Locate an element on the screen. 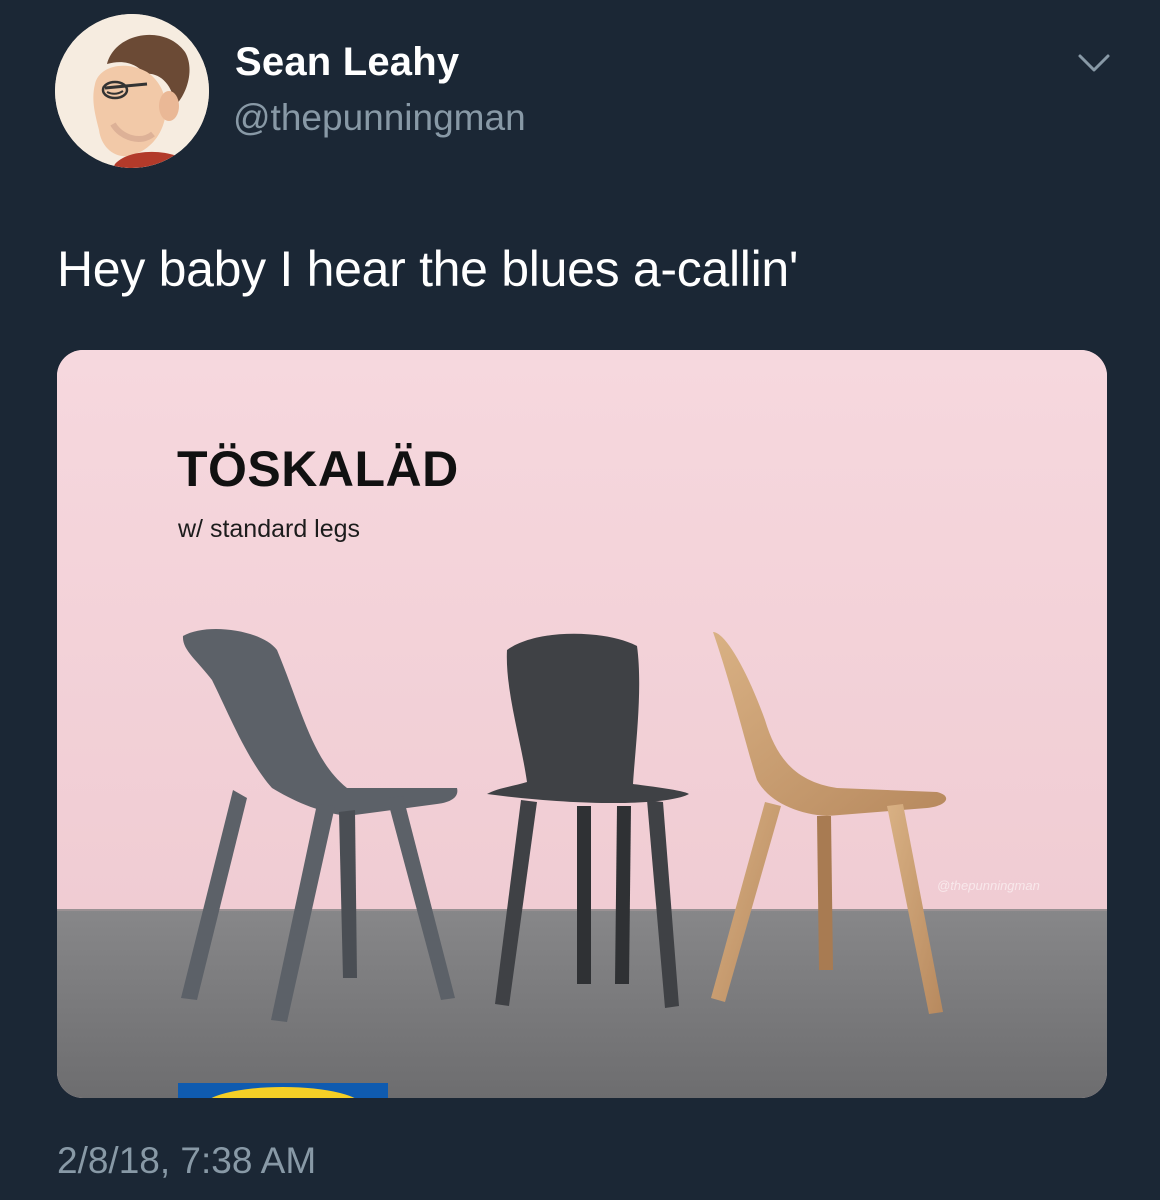 The height and width of the screenshot is (1200, 1160). store-logo-fragment is located at coordinates (283, 1090).